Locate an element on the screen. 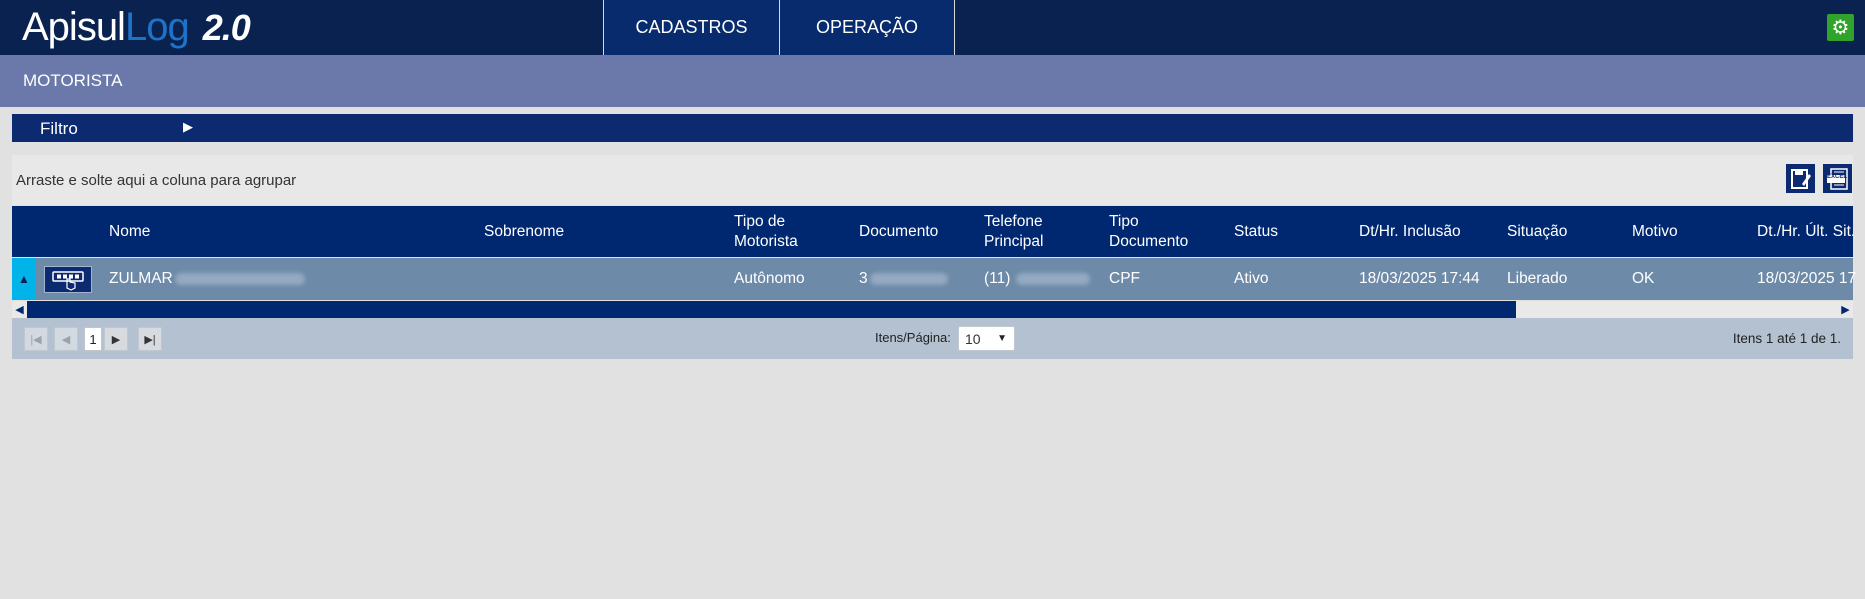  current-page: 1 is located at coordinates (93, 339).